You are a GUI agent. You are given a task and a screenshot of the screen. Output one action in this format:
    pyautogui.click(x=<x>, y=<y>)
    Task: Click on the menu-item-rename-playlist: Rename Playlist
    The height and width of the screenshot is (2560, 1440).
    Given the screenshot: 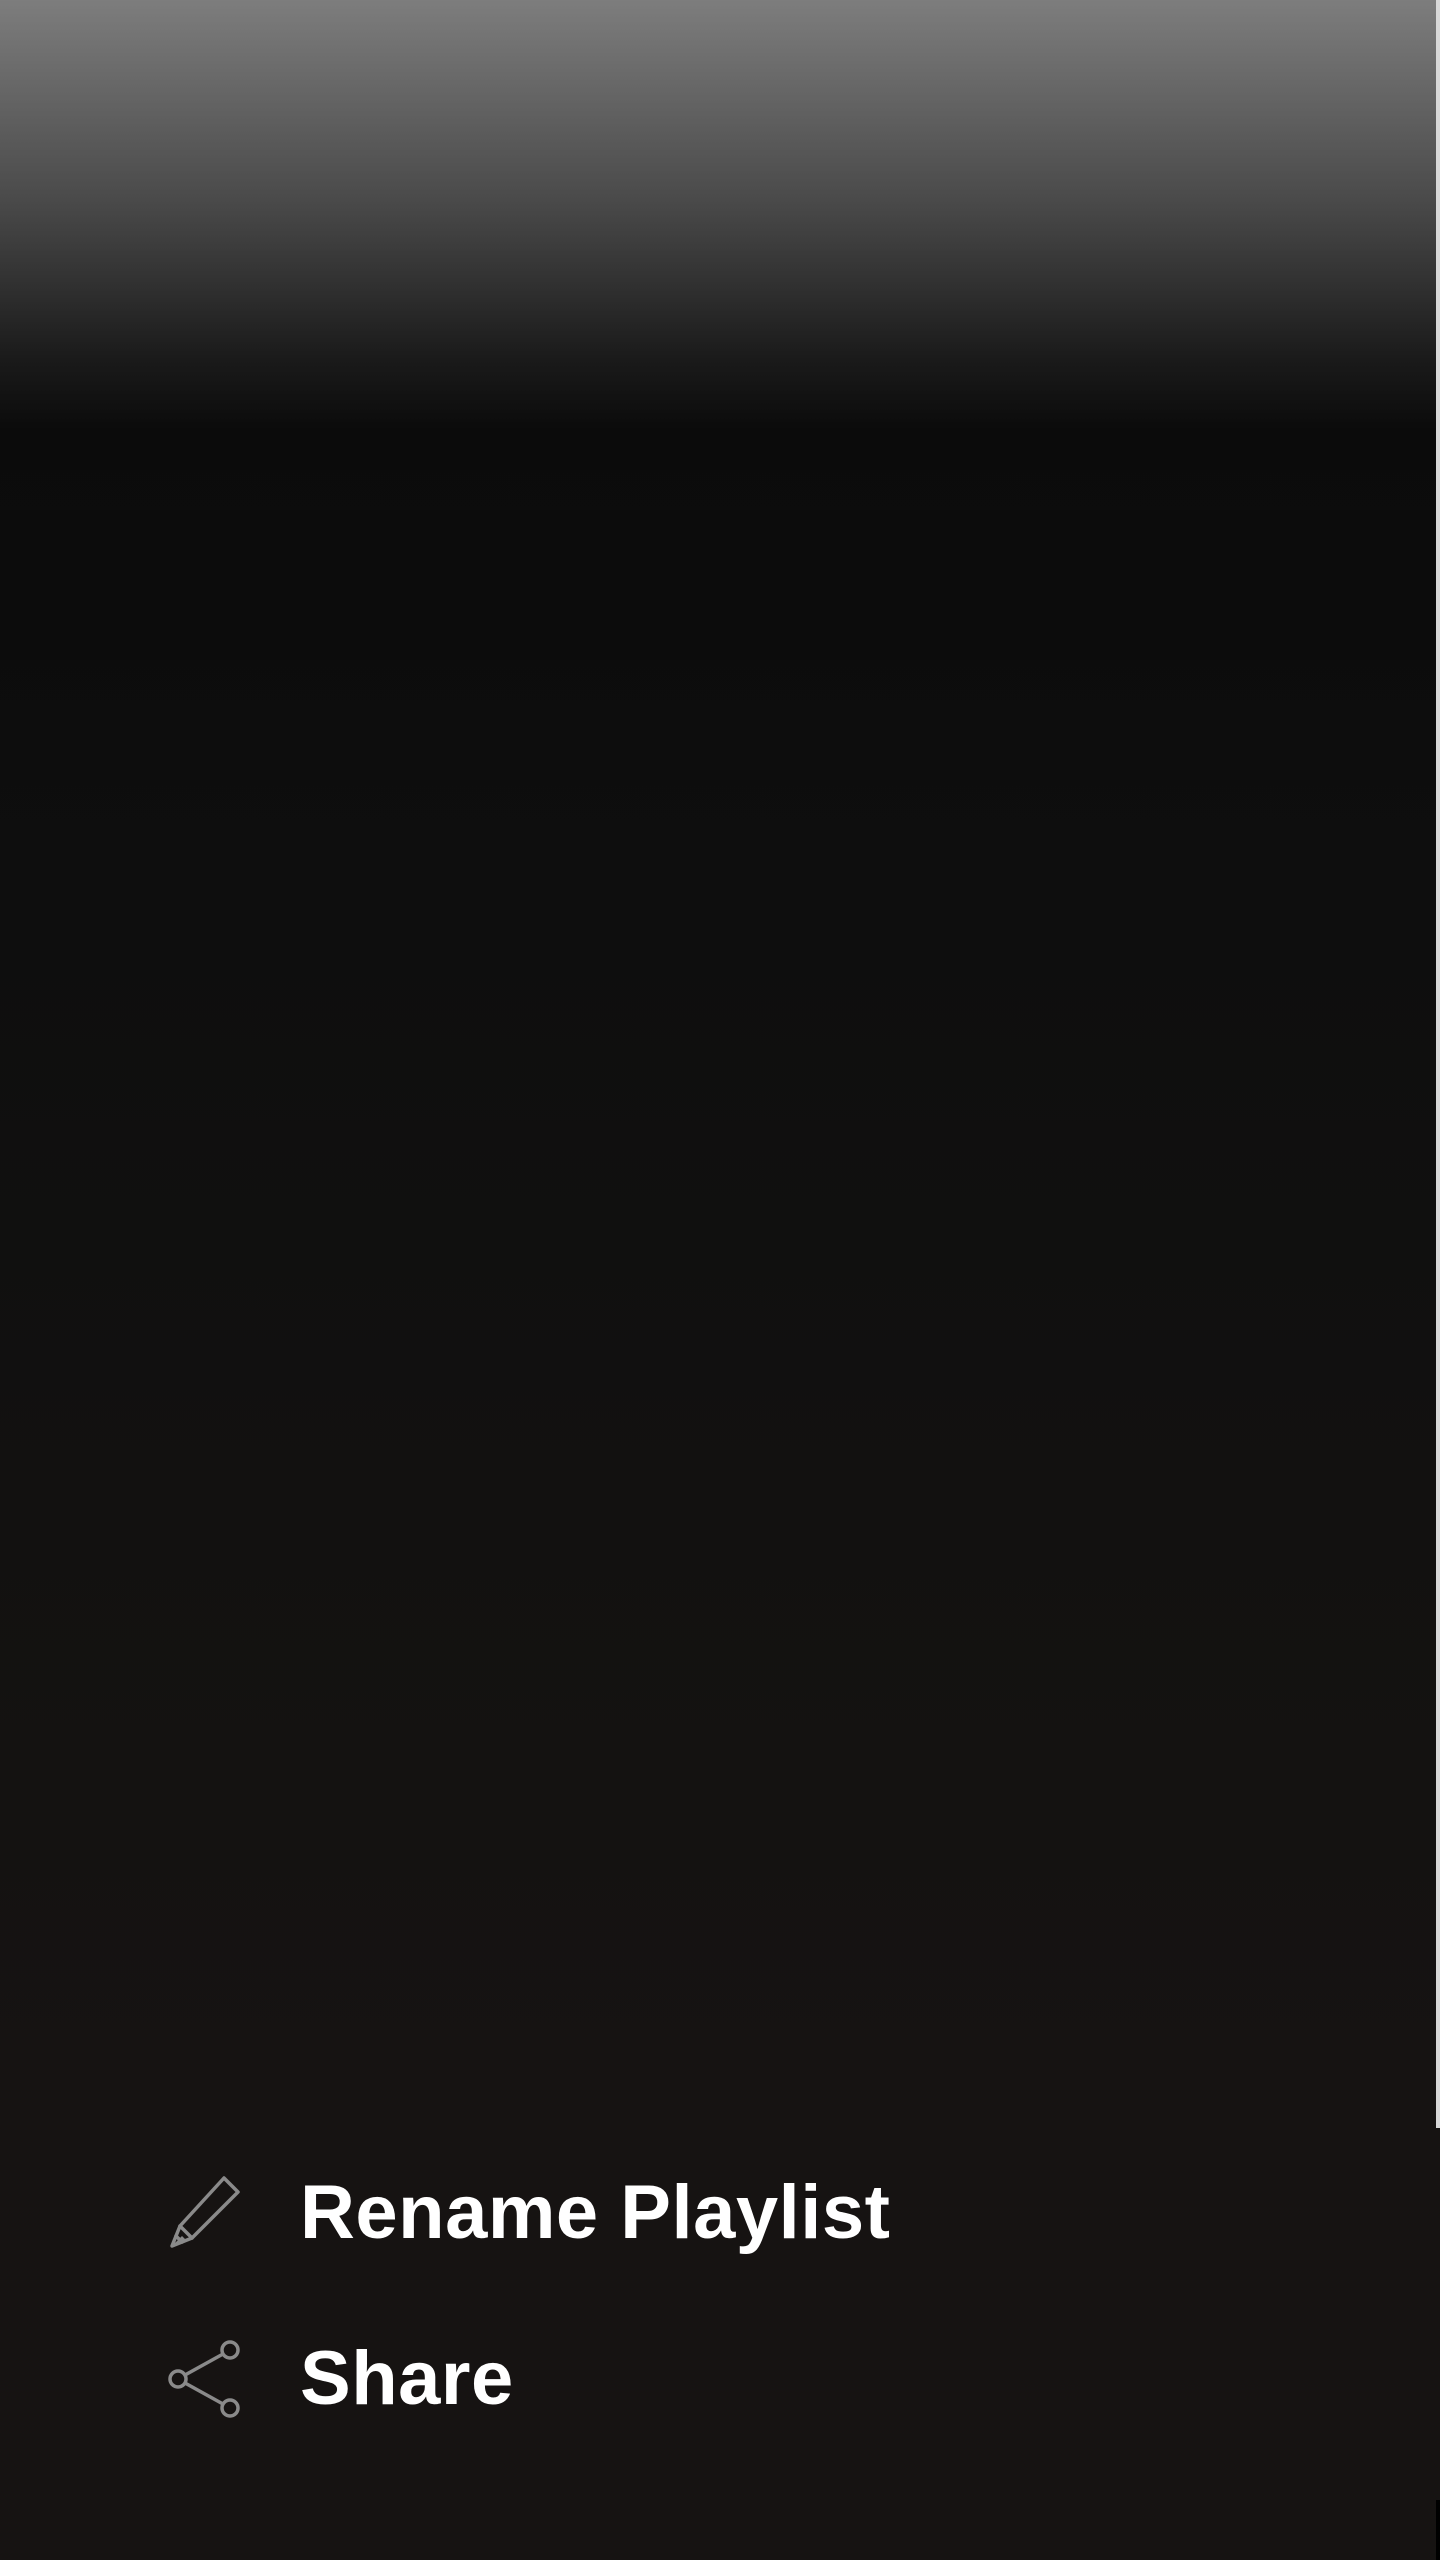 What is the action you would take?
    pyautogui.click(x=718, y=2213)
    